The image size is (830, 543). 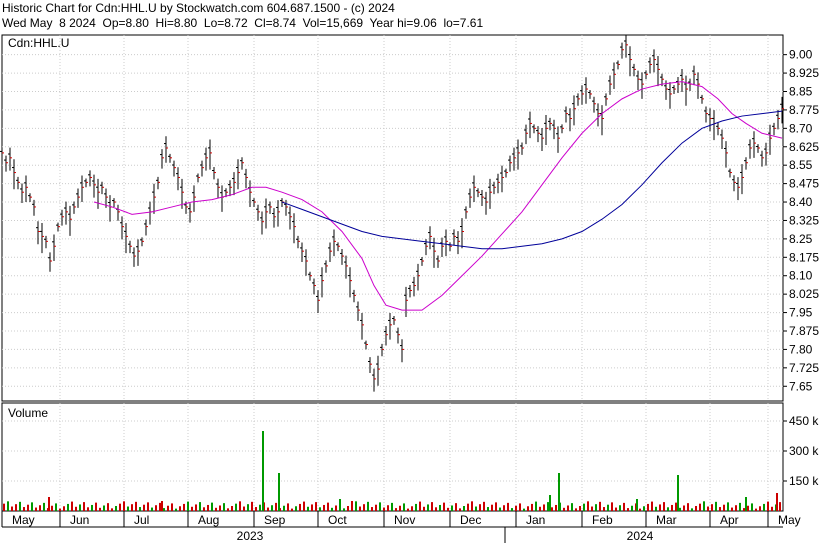 What do you see at coordinates (141, 520) in the screenshot?
I see `x-tick-label: Jul` at bounding box center [141, 520].